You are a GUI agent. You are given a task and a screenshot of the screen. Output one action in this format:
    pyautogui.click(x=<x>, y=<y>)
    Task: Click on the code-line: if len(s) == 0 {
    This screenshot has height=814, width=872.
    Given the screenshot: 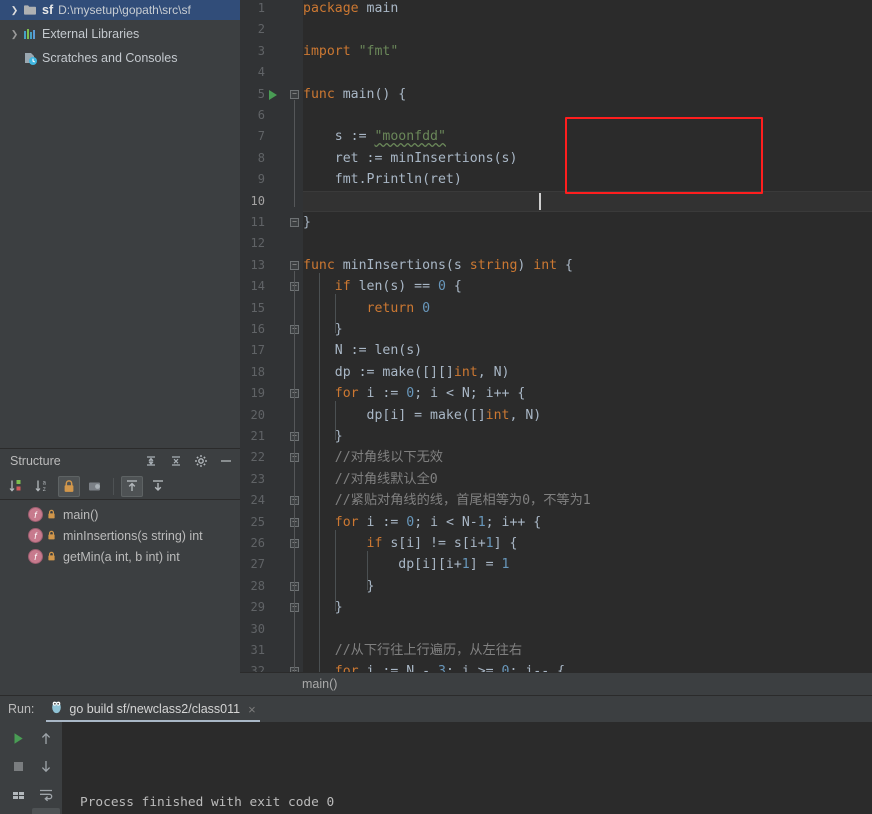 What is the action you would take?
    pyautogui.click(x=351, y=286)
    